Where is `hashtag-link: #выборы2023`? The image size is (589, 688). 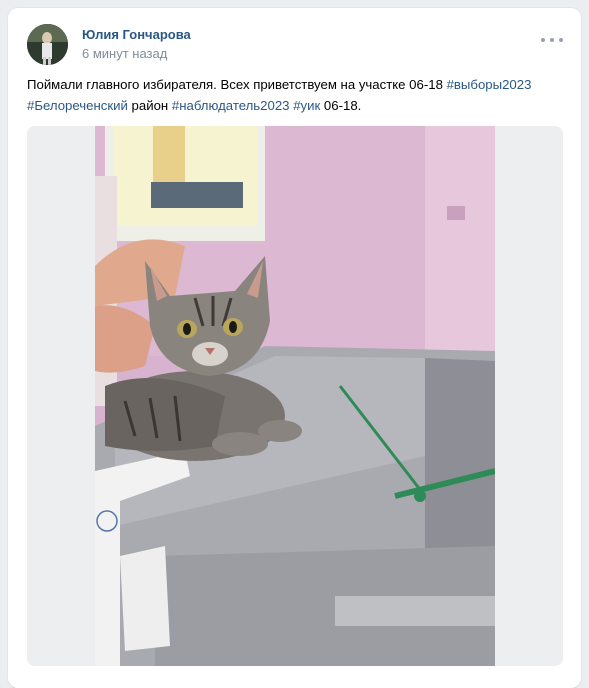 hashtag-link: #выборы2023 is located at coordinates (489, 84).